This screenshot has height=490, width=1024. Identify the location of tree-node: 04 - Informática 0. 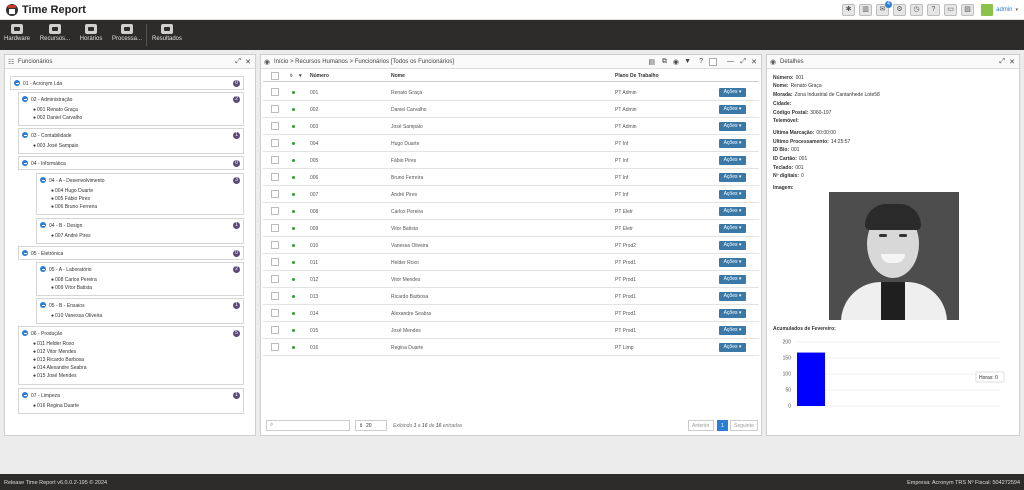
(131, 163).